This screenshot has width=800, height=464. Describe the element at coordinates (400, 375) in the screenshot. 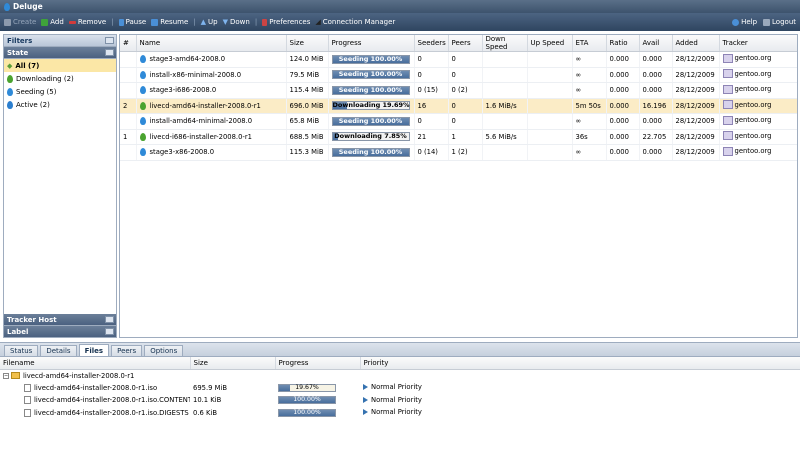

I see `folder-row: − livecd-amd64-installer-2008.0-r1` at that location.